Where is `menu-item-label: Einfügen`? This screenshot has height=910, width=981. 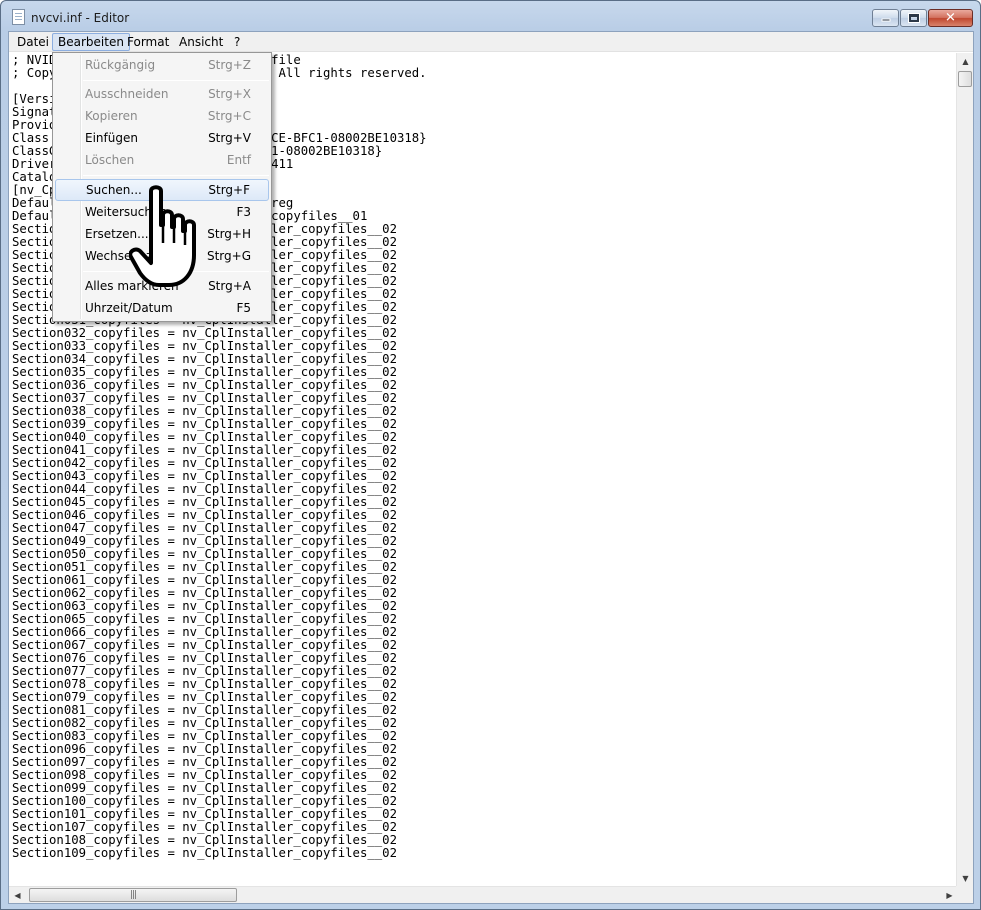
menu-item-label: Einfügen is located at coordinates (111, 138).